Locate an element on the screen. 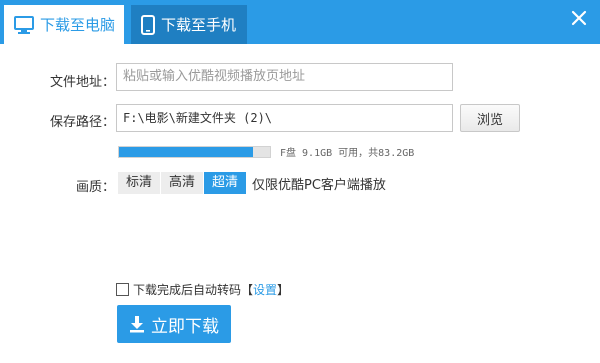 This screenshot has width=600, height=363. url-label: 文件地址： is located at coordinates (83, 82).